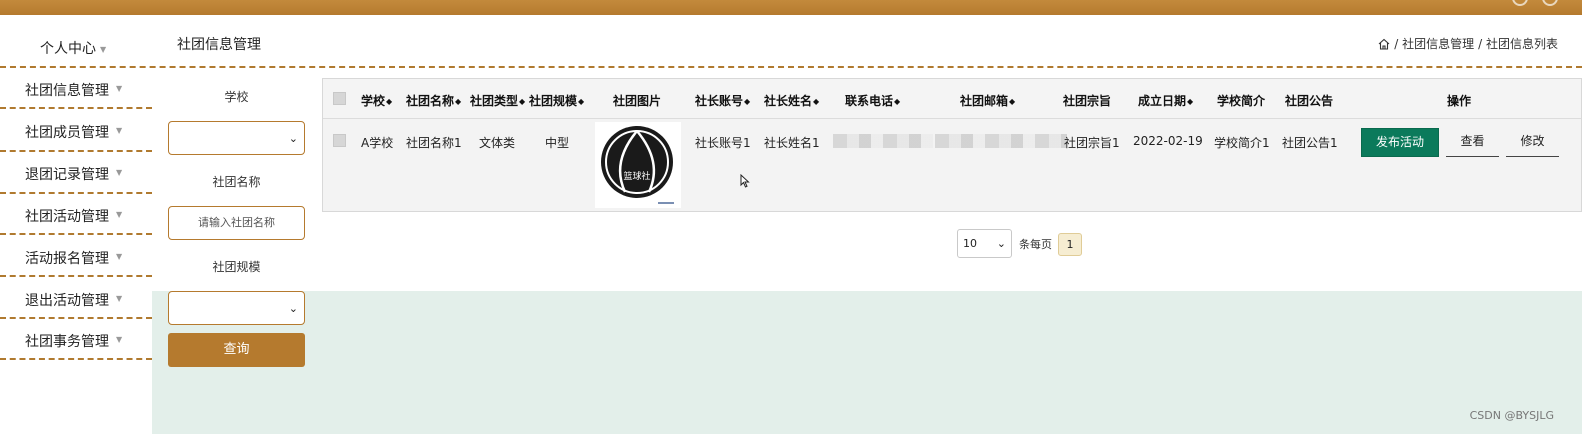 Image resolution: width=1582 pixels, height=434 pixels. Describe the element at coordinates (745, 181) in the screenshot. I see `mouse-cursor-icon` at that location.